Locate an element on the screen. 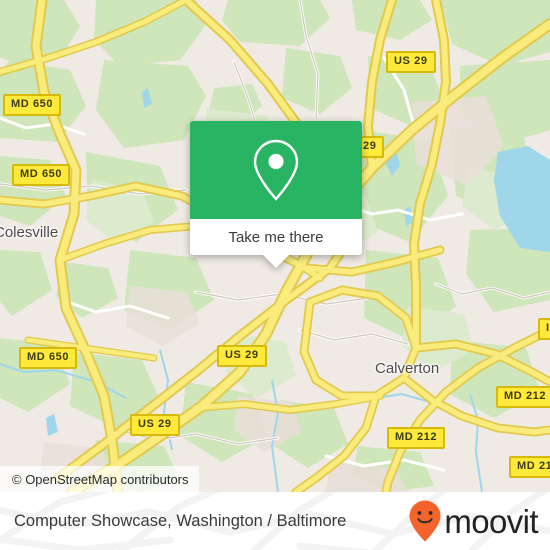 Image resolution: width=550 pixels, height=550 pixels. location-popup-card: Take me there is located at coordinates (276, 194).